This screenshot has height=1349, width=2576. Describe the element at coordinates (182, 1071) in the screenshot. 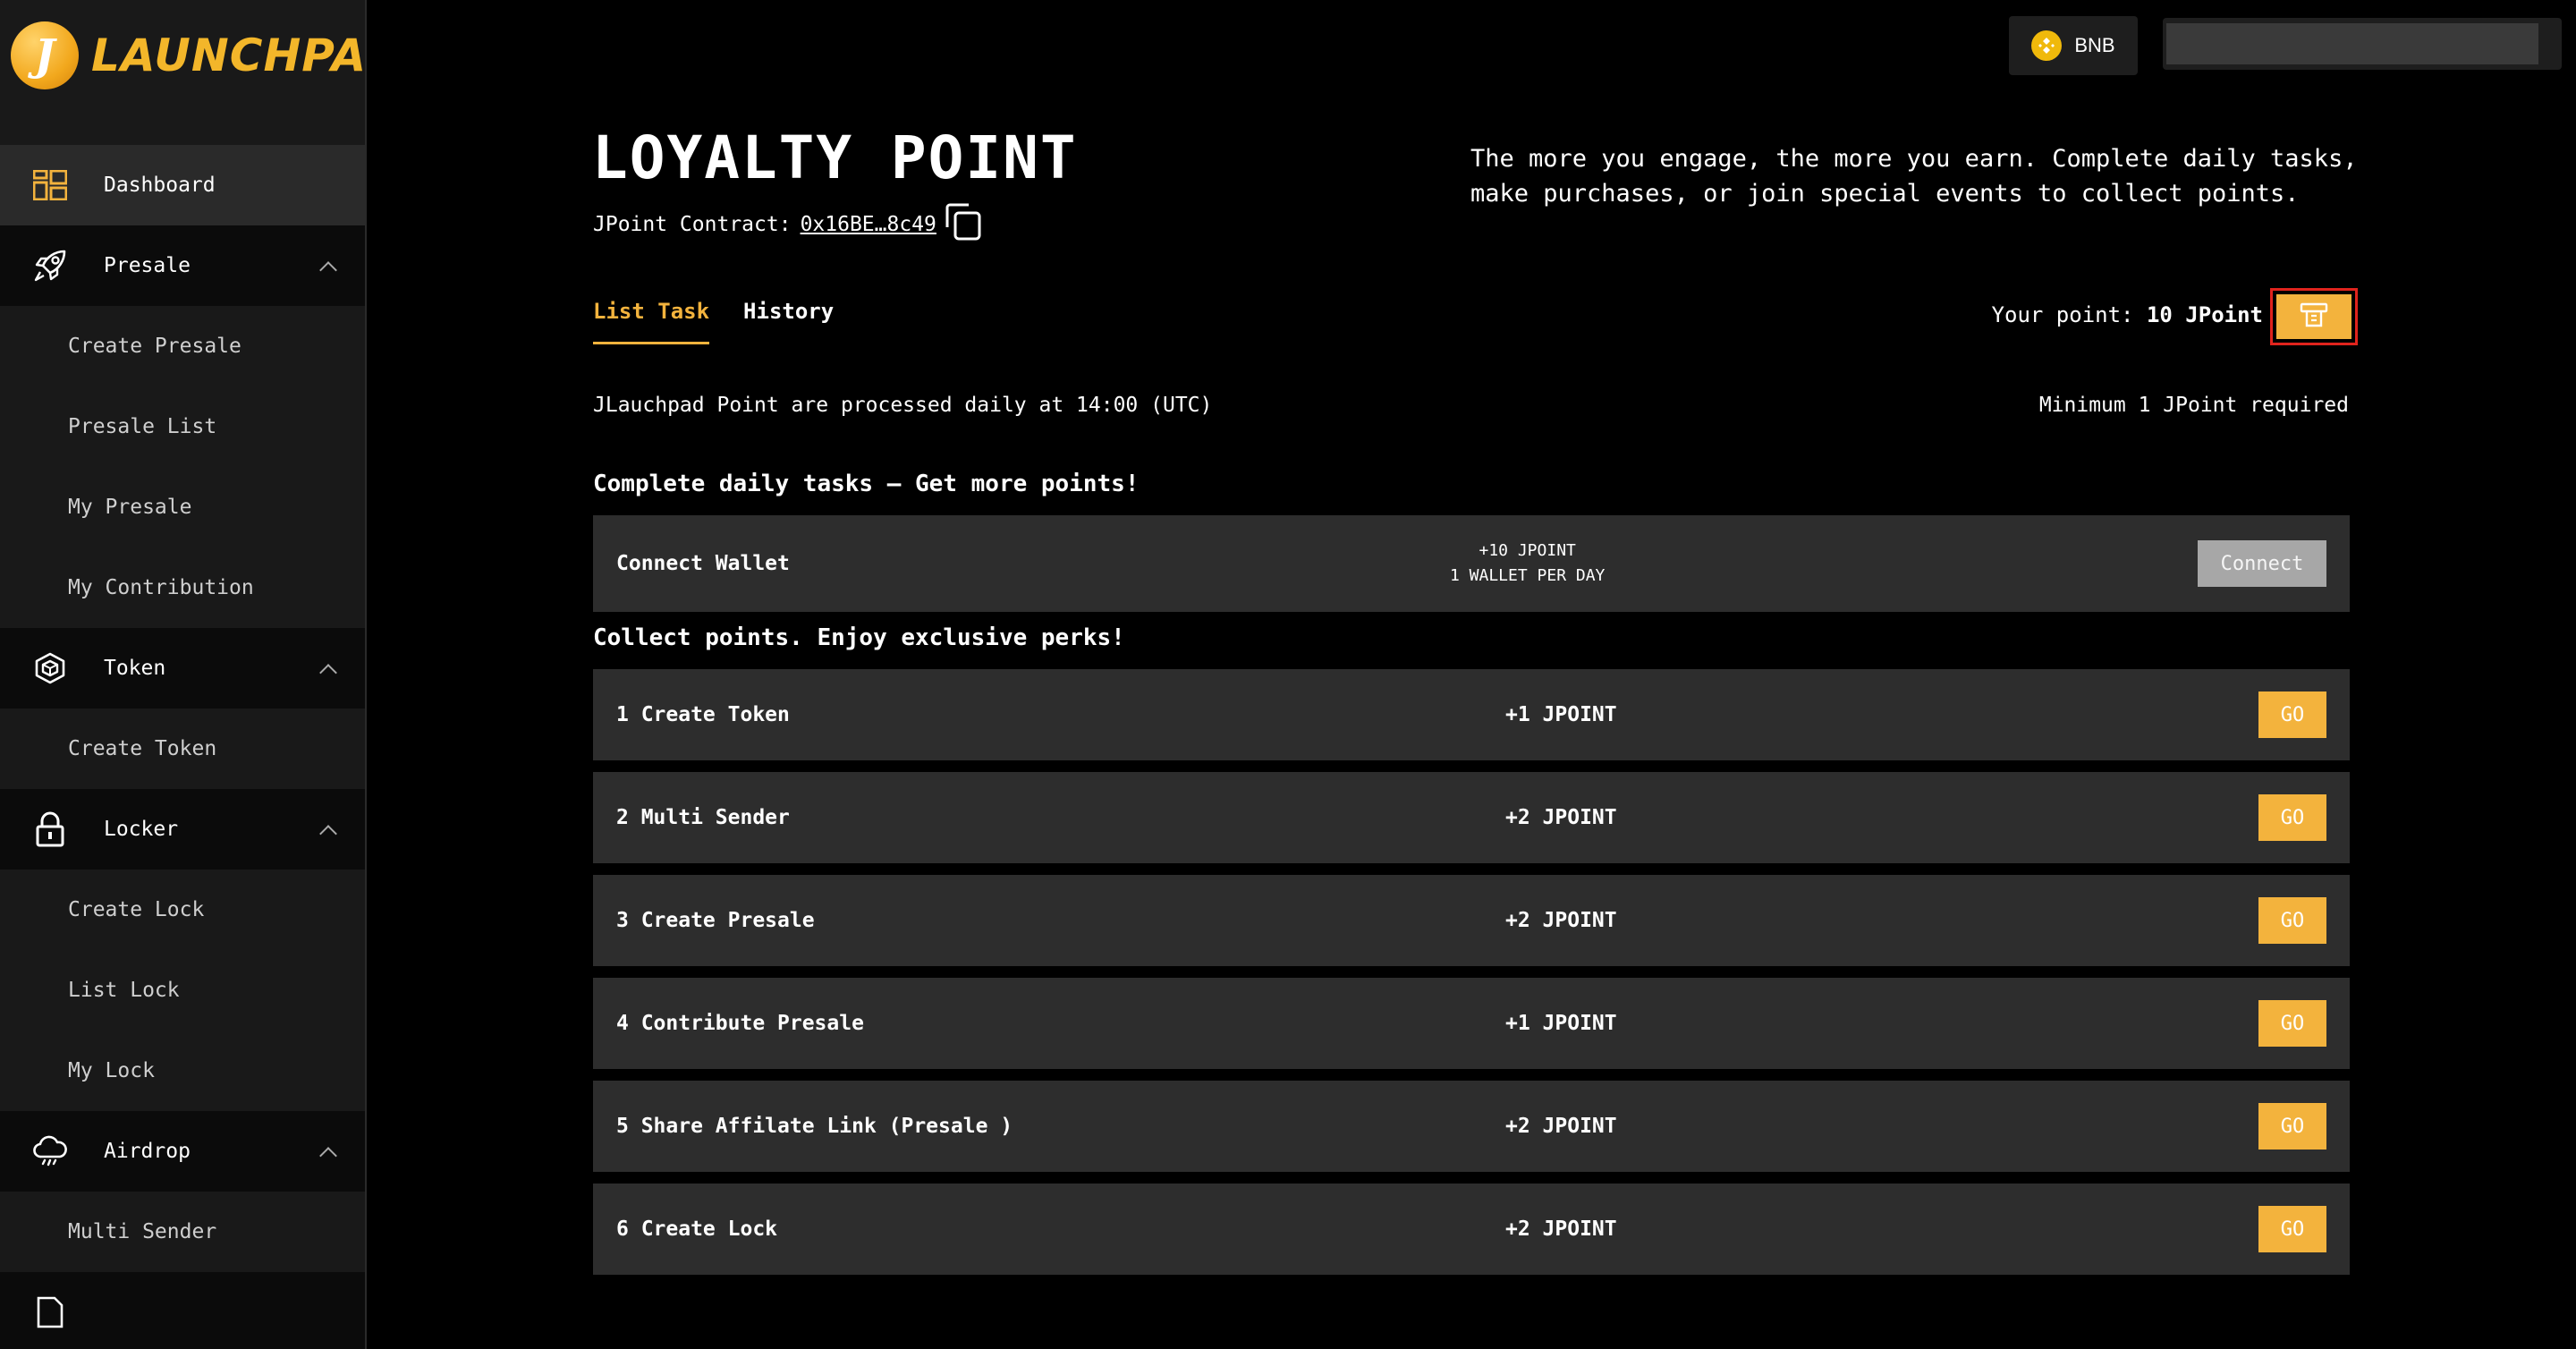

I see `sidebar-subitem-my-lock: My Lock` at that location.